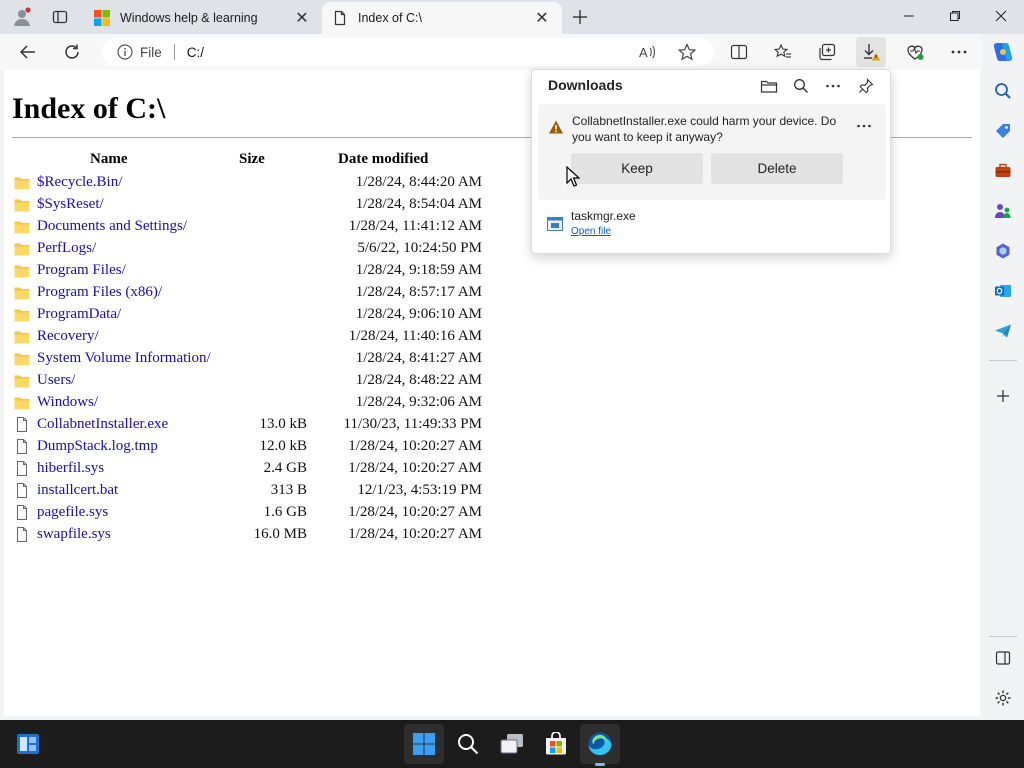  I want to click on outlook-icon, so click(1003, 291).